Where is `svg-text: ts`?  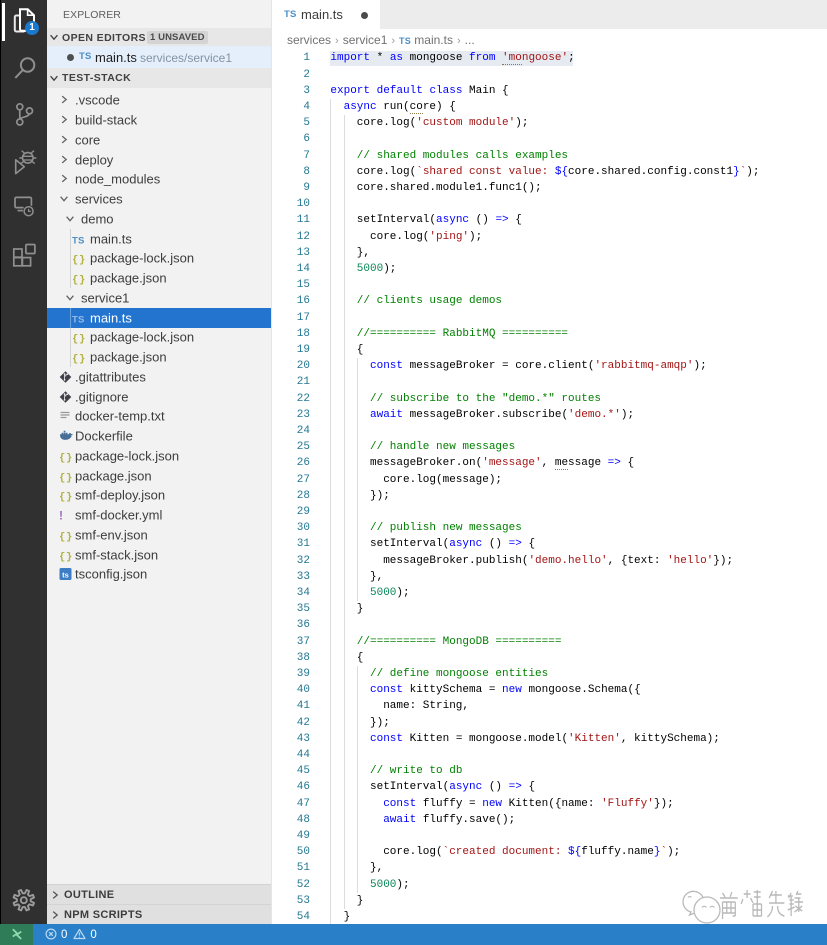 svg-text: ts is located at coordinates (65, 575).